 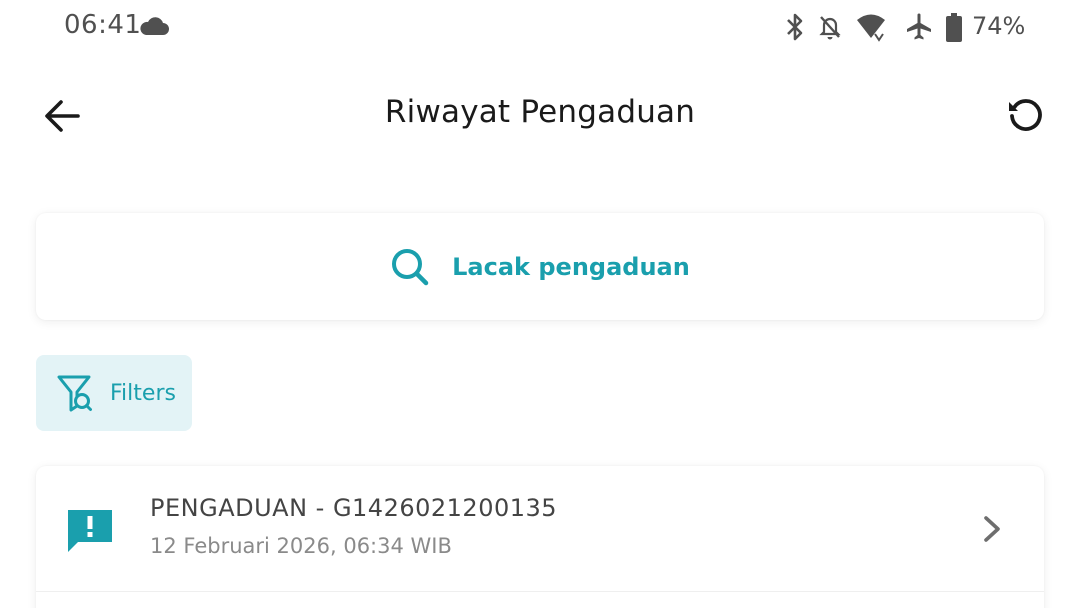 What do you see at coordinates (540, 28) in the screenshot?
I see `status-bar: 06:41 74%` at bounding box center [540, 28].